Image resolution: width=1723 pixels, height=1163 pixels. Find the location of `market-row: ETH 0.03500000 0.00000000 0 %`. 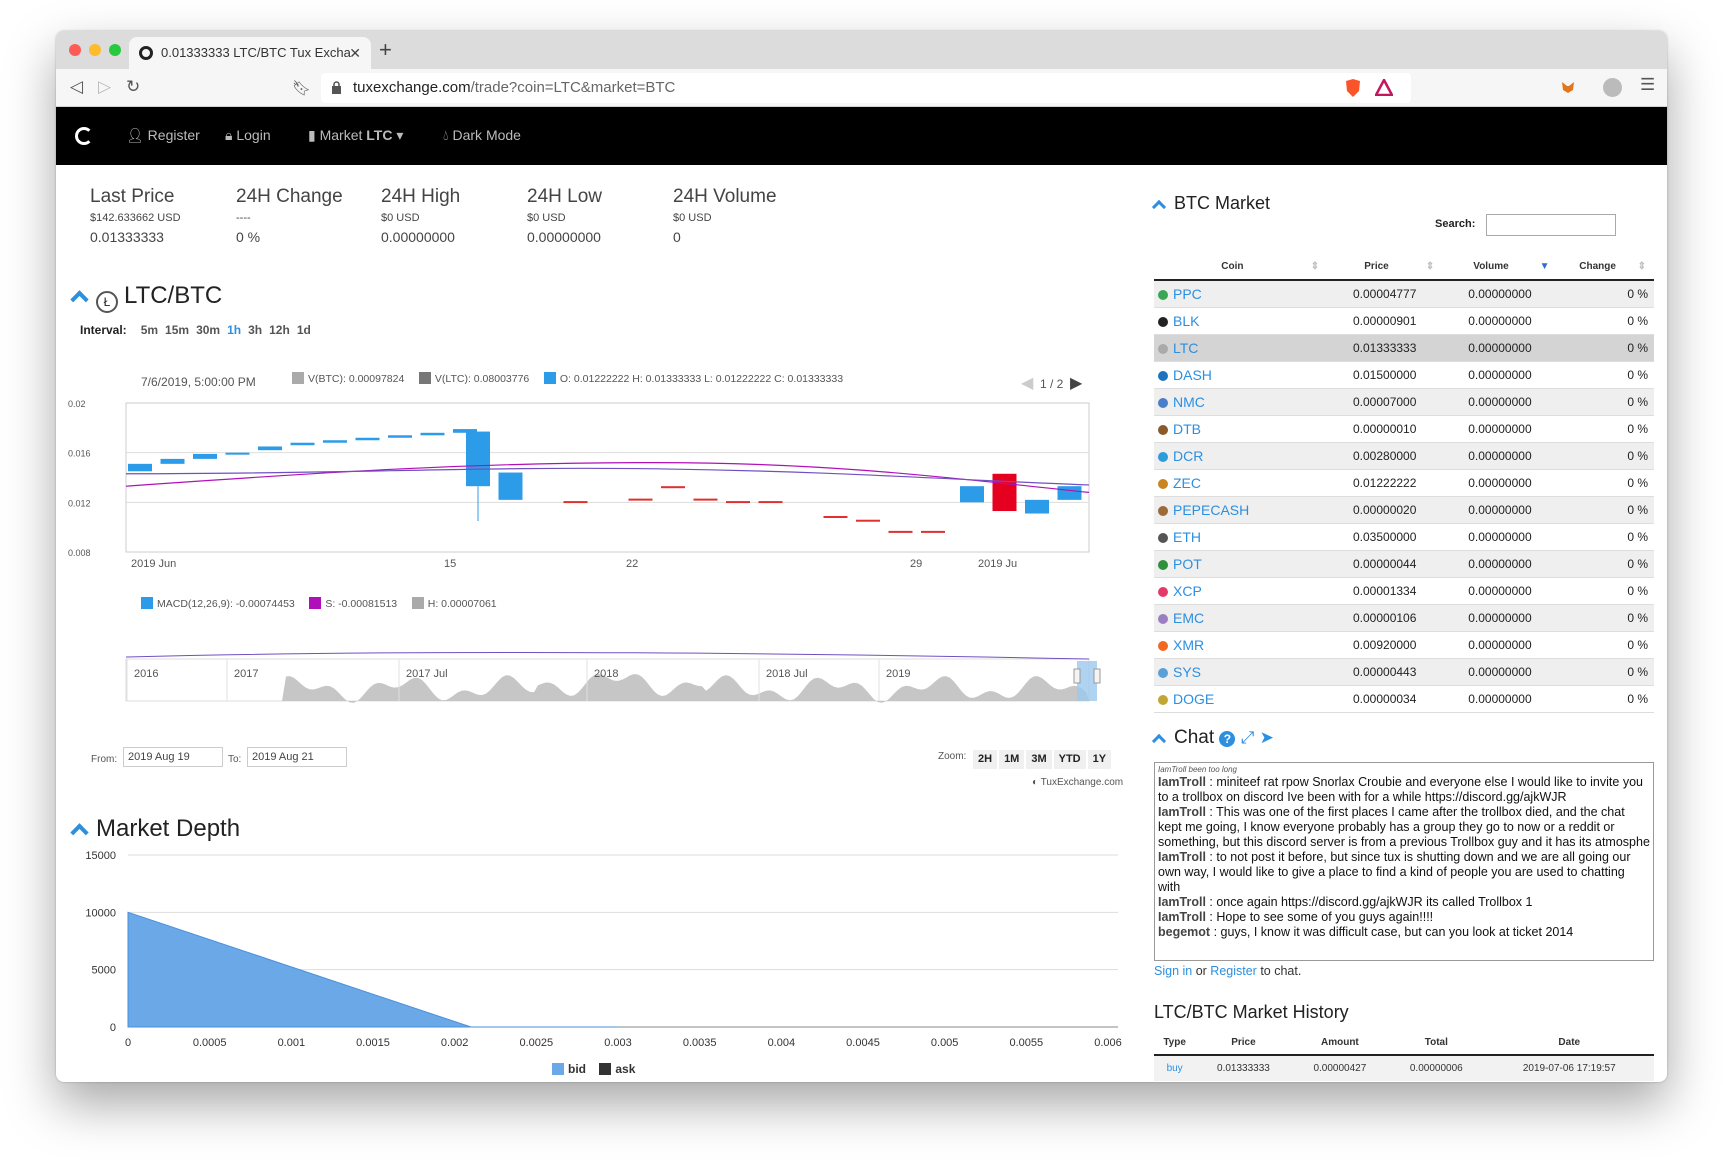

market-row: ETH 0.03500000 0.00000000 0 % is located at coordinates (1404, 537).